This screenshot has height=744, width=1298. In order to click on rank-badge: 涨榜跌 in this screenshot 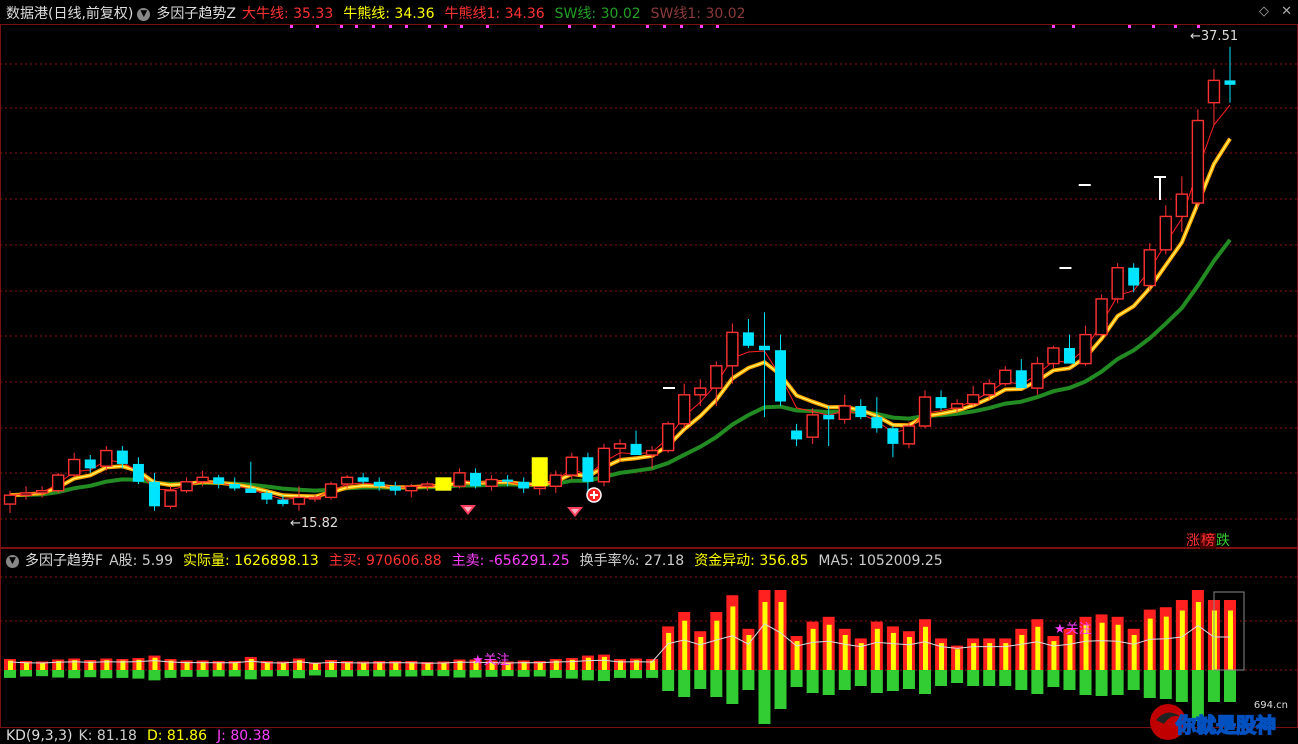, I will do `click(1208, 540)`.